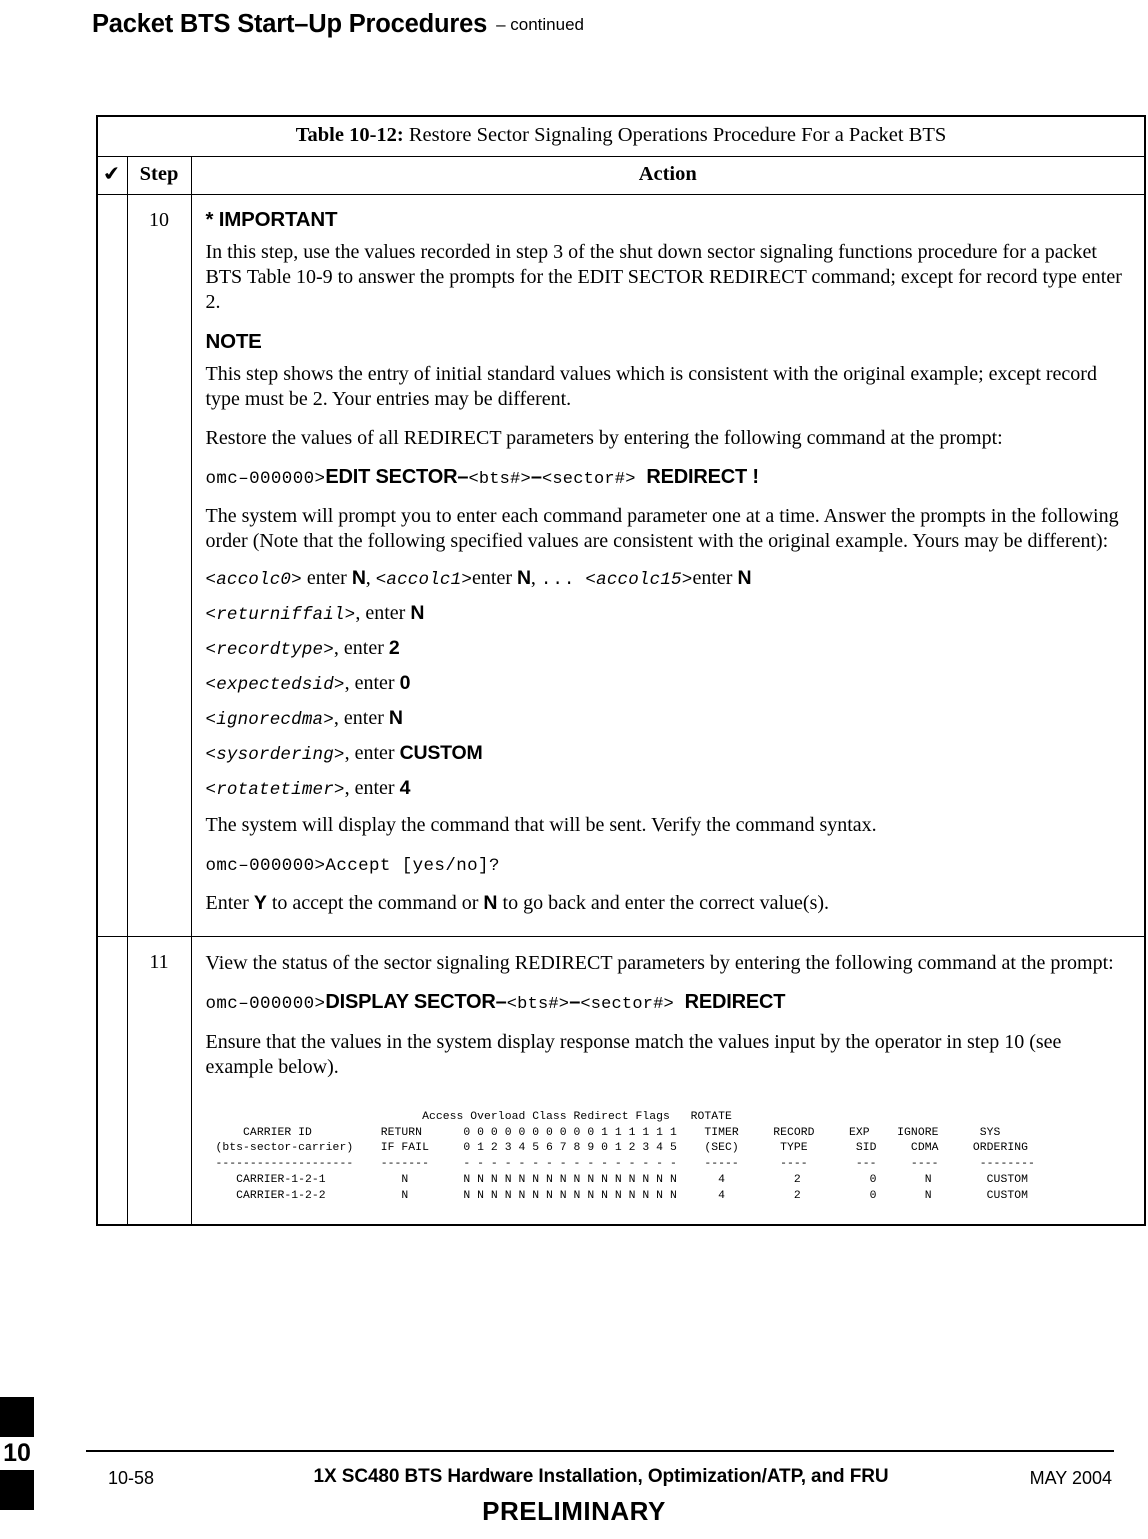  I want to click on row-step-number-10: 10, so click(159, 565).